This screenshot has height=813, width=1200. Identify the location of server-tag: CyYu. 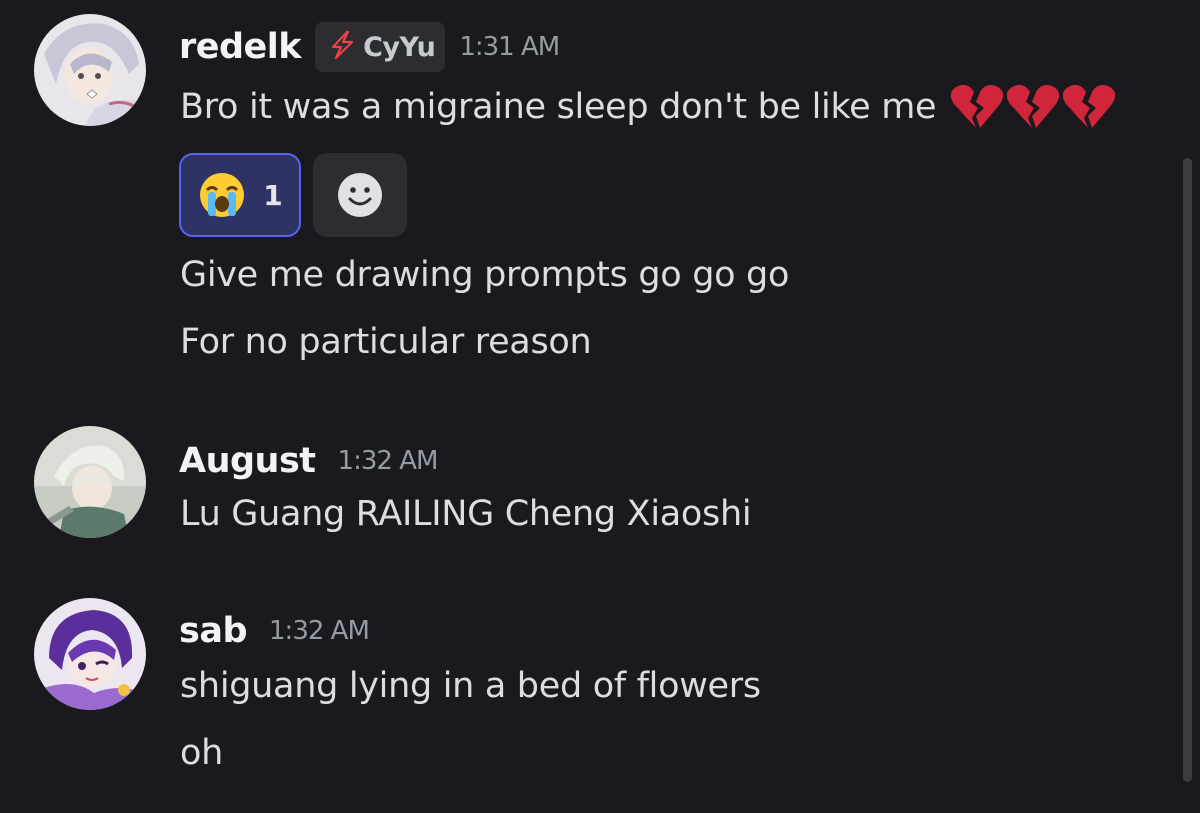
(380, 47).